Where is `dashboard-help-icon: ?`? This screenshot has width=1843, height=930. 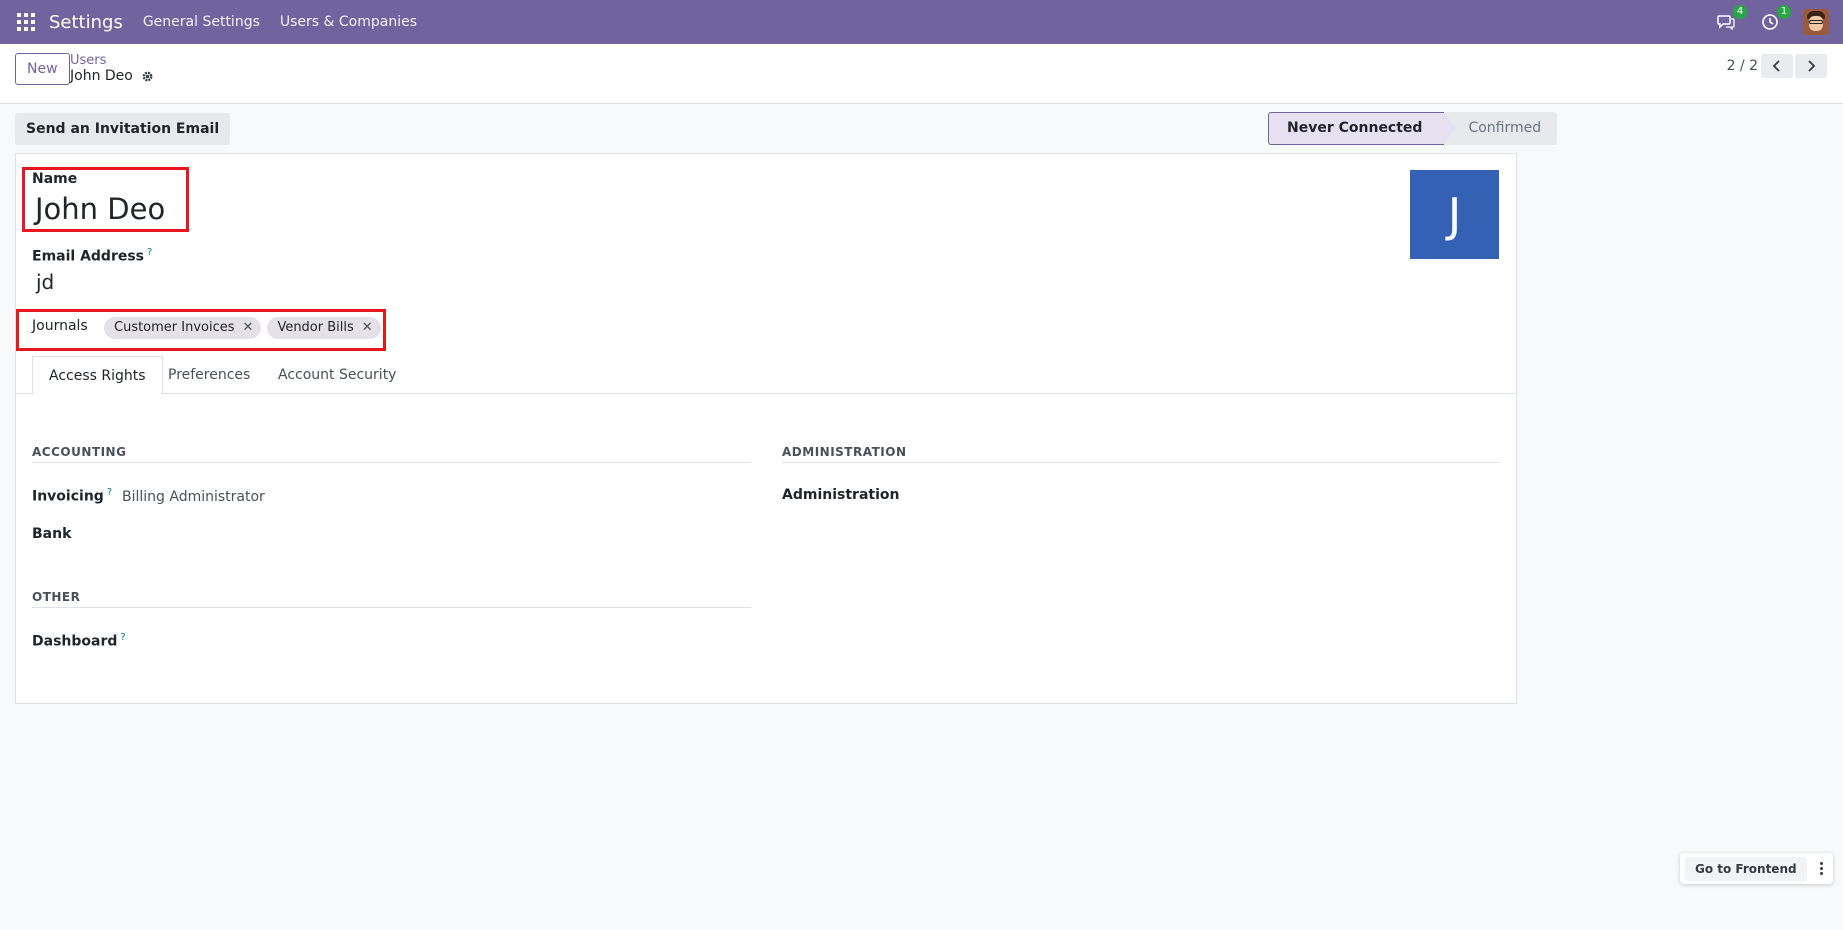 dashboard-help-icon: ? is located at coordinates (122, 637).